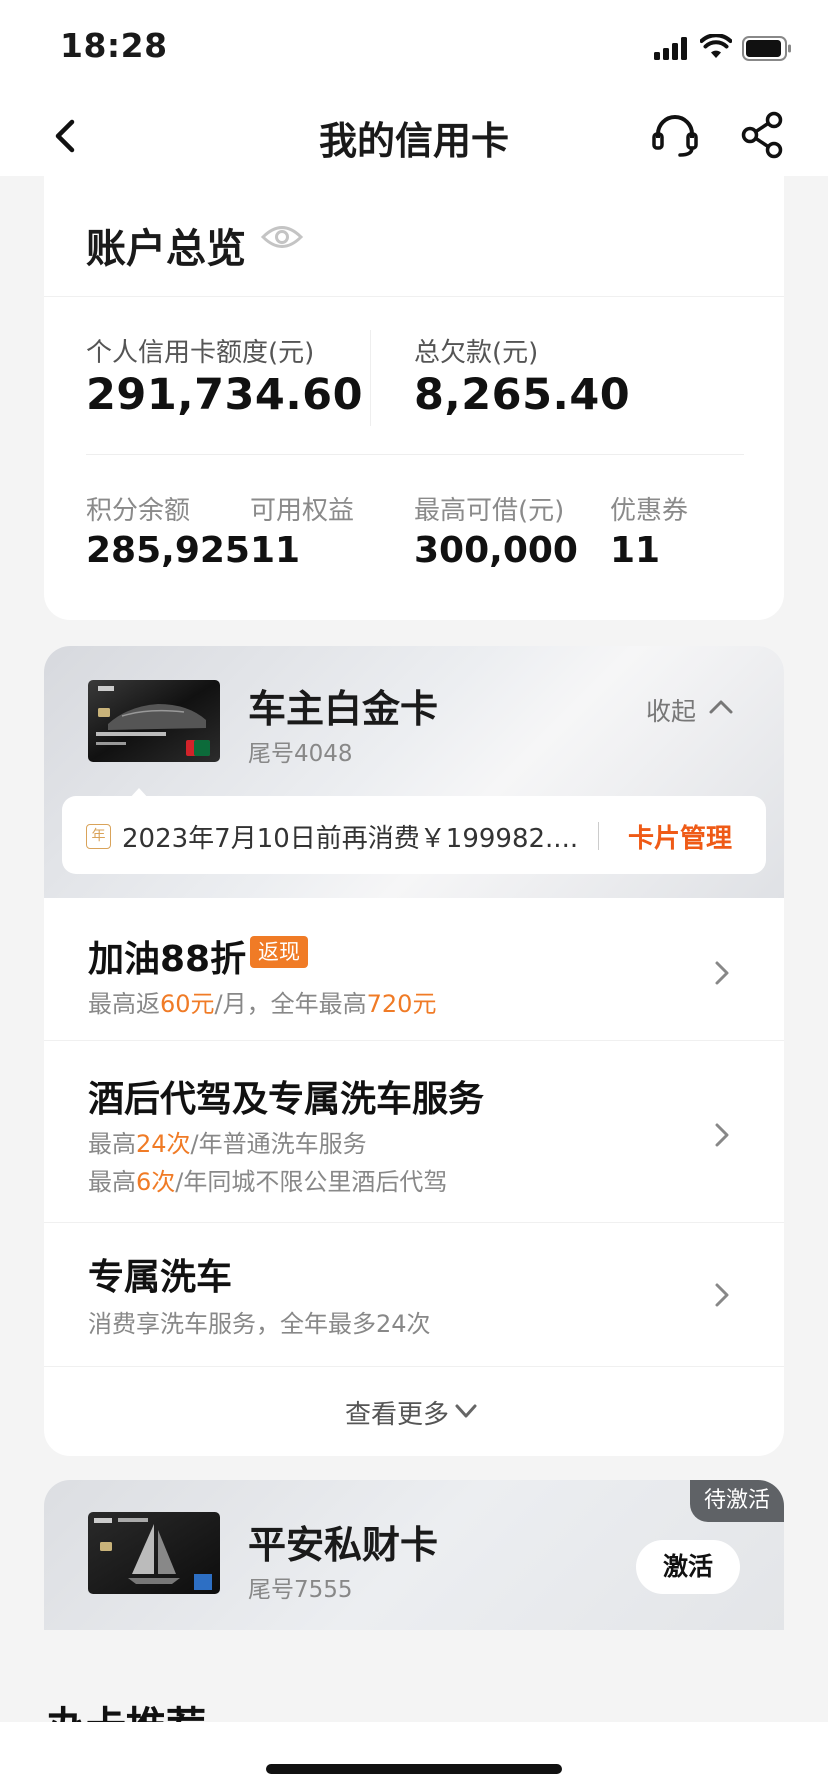  What do you see at coordinates (413, 141) in the screenshot?
I see `page-title: 我的信用卡` at bounding box center [413, 141].